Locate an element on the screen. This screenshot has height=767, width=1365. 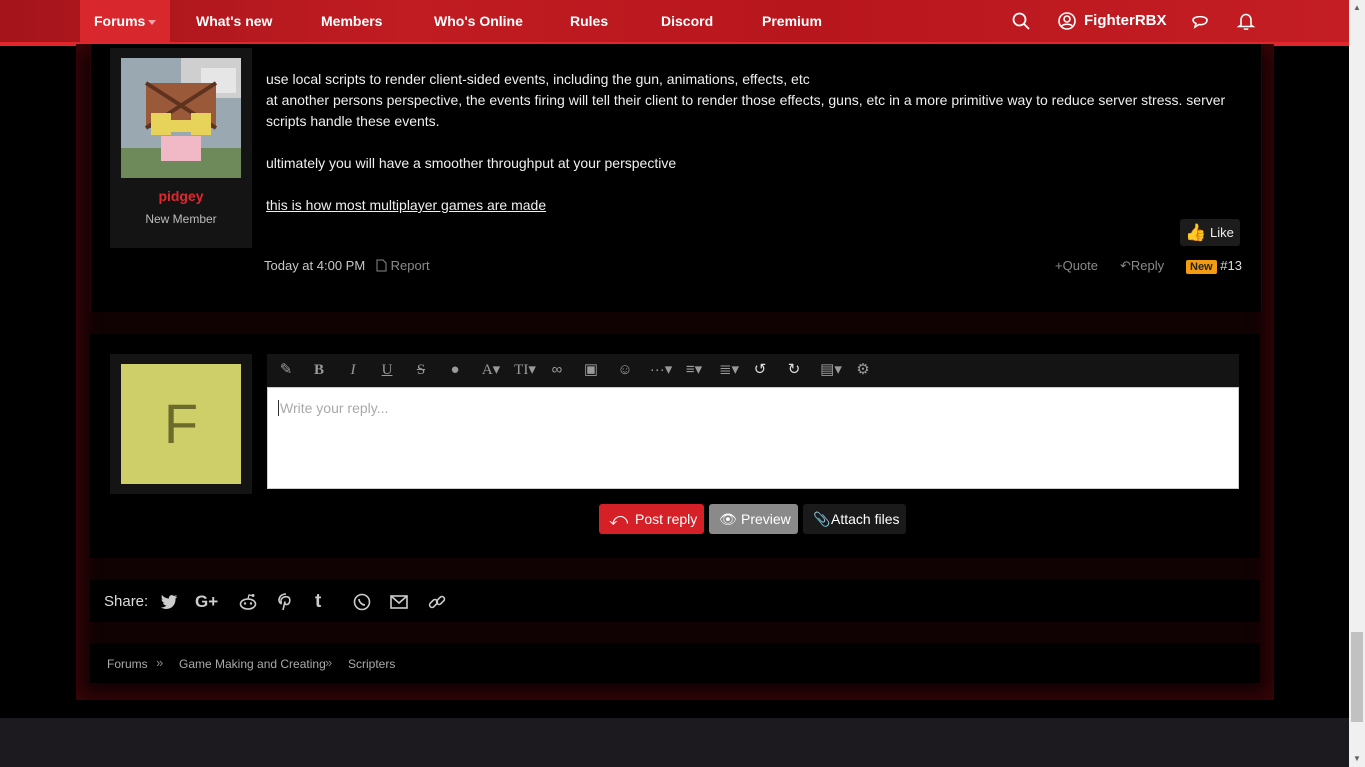
attach-files-label: Attach files is located at coordinates (865, 519).